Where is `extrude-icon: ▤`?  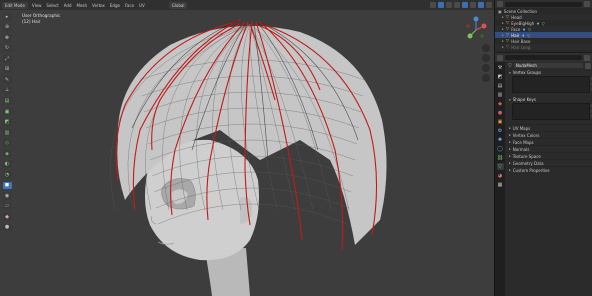 extrude-icon: ▤ is located at coordinates (7, 101).